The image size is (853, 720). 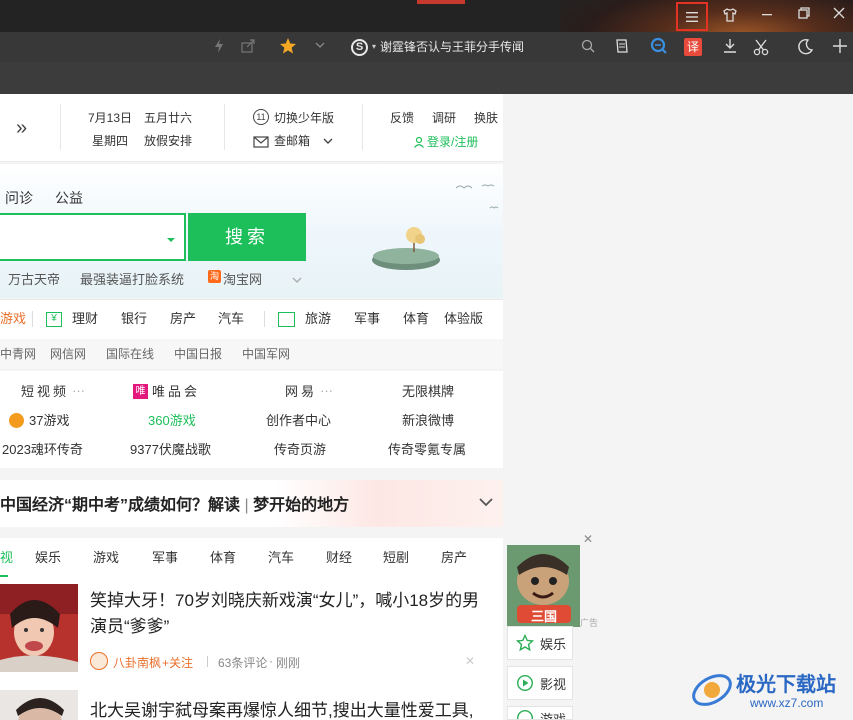 I want to click on feed-tab: 财经, so click(x=339, y=558).